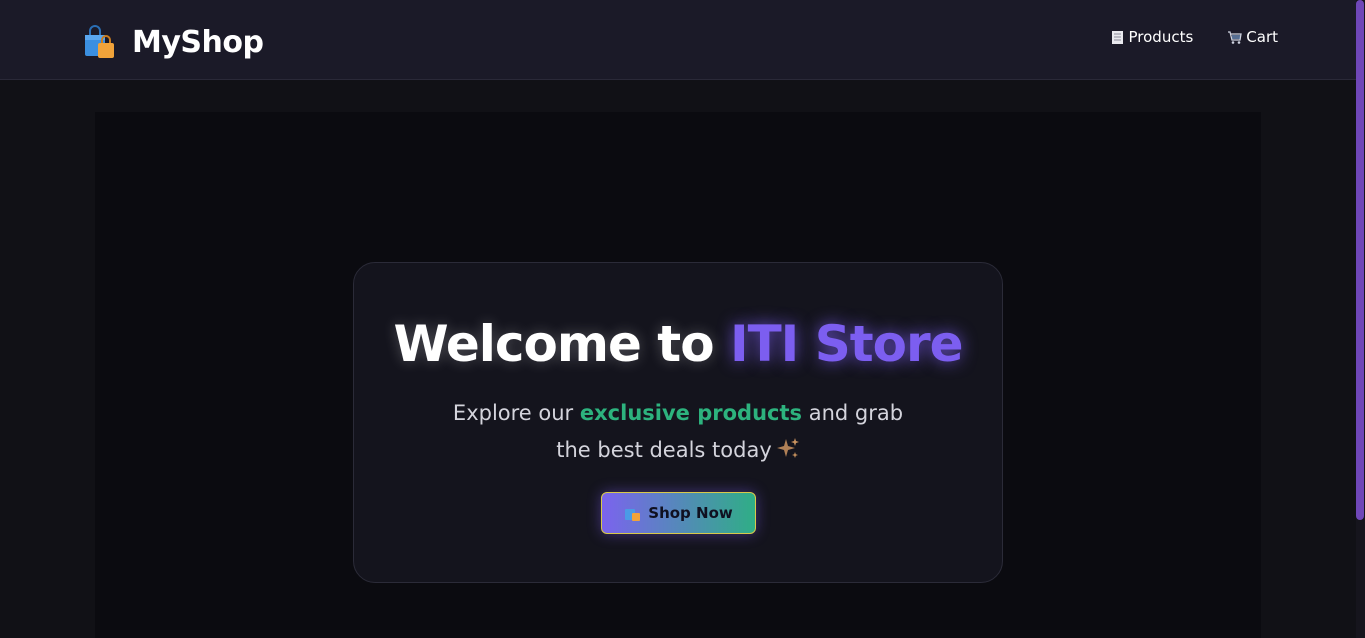 The image size is (1365, 638). I want to click on shopping-cart-icon, so click(1235, 37).